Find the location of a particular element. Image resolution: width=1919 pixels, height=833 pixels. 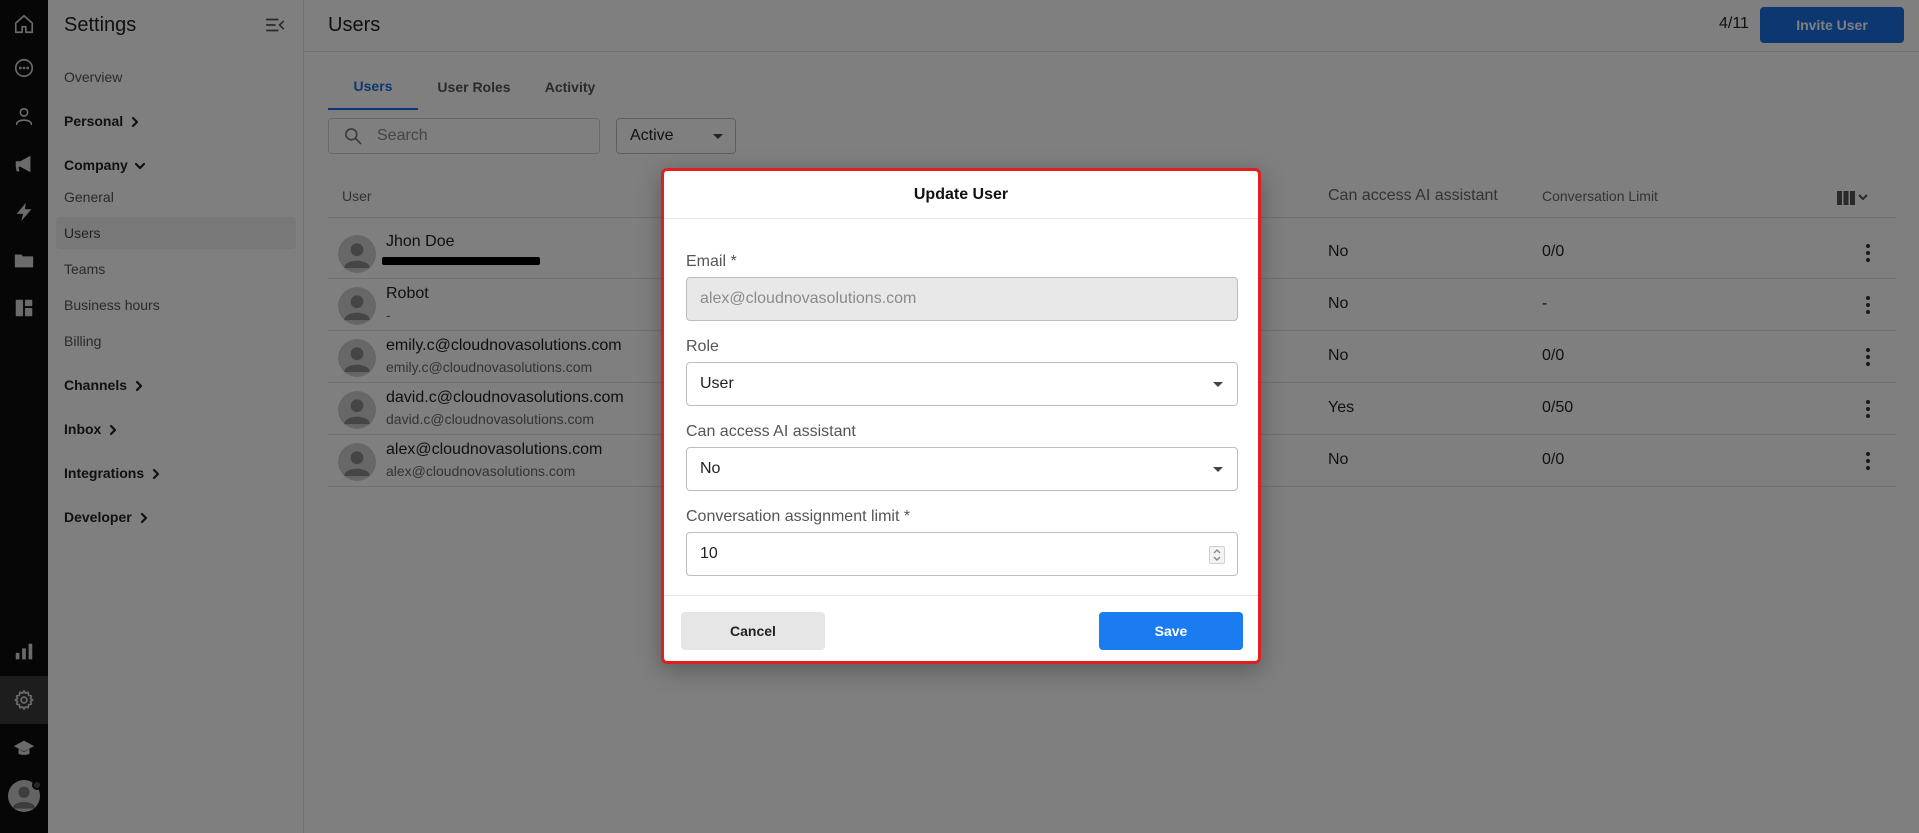

email-label: Email * is located at coordinates (711, 261).